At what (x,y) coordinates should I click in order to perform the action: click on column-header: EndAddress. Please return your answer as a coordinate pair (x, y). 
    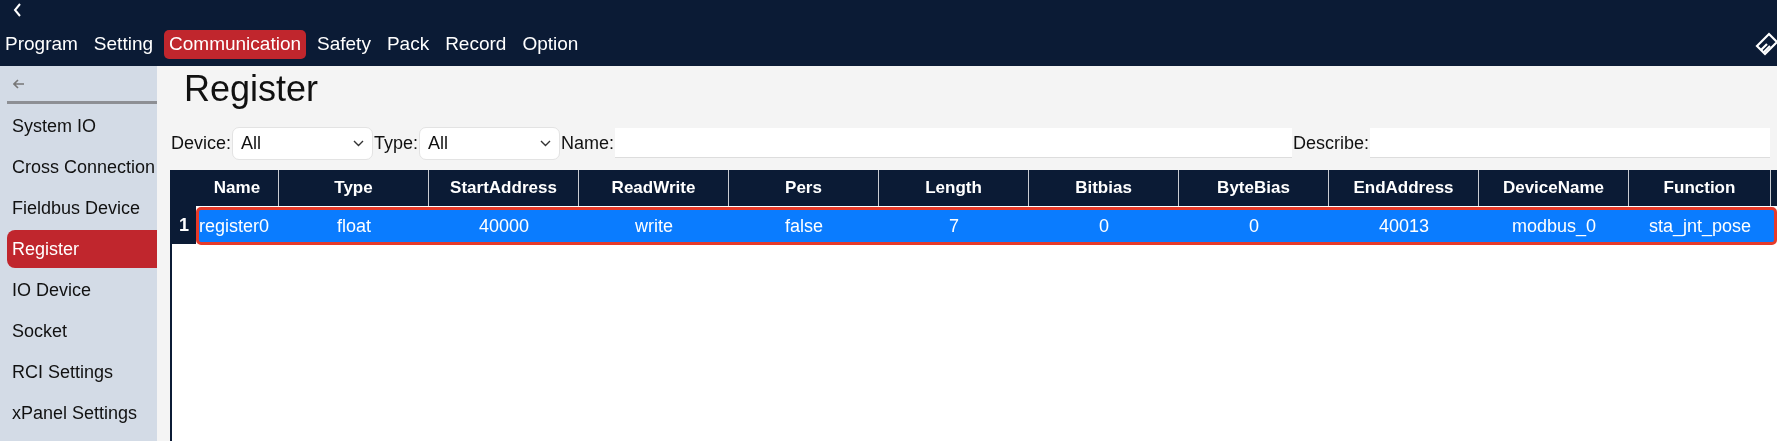
    Looking at the image, I should click on (1404, 188).